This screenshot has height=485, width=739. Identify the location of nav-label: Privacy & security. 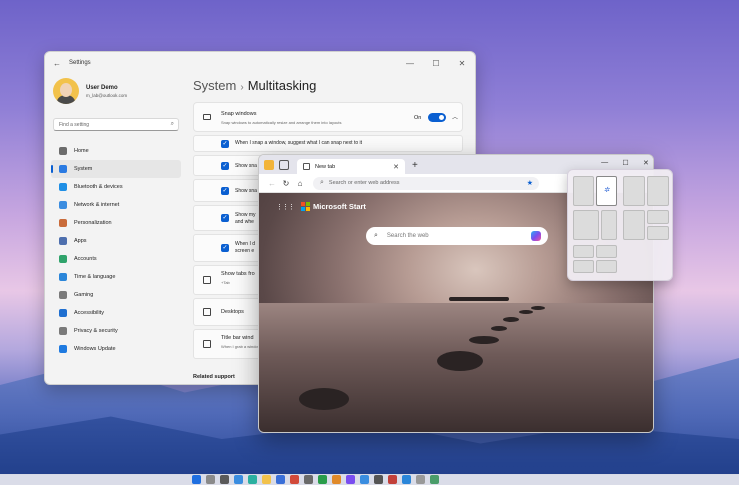
(96, 331).